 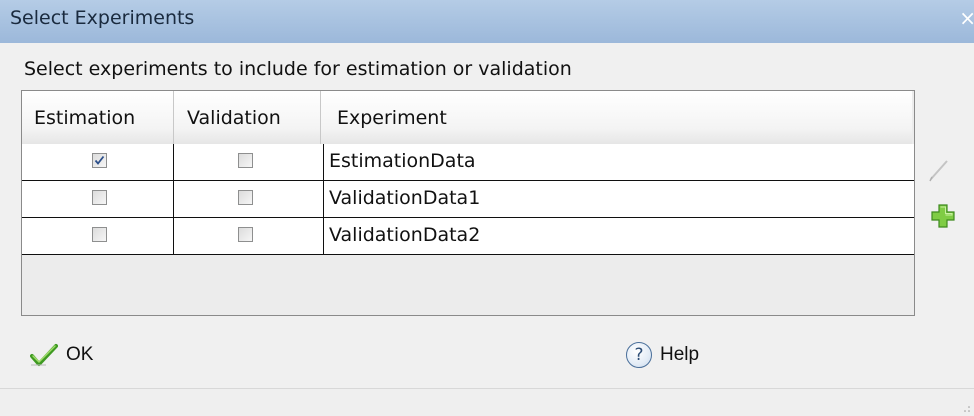 I want to click on table-row: ValidationData2, so click(x=468, y=236).